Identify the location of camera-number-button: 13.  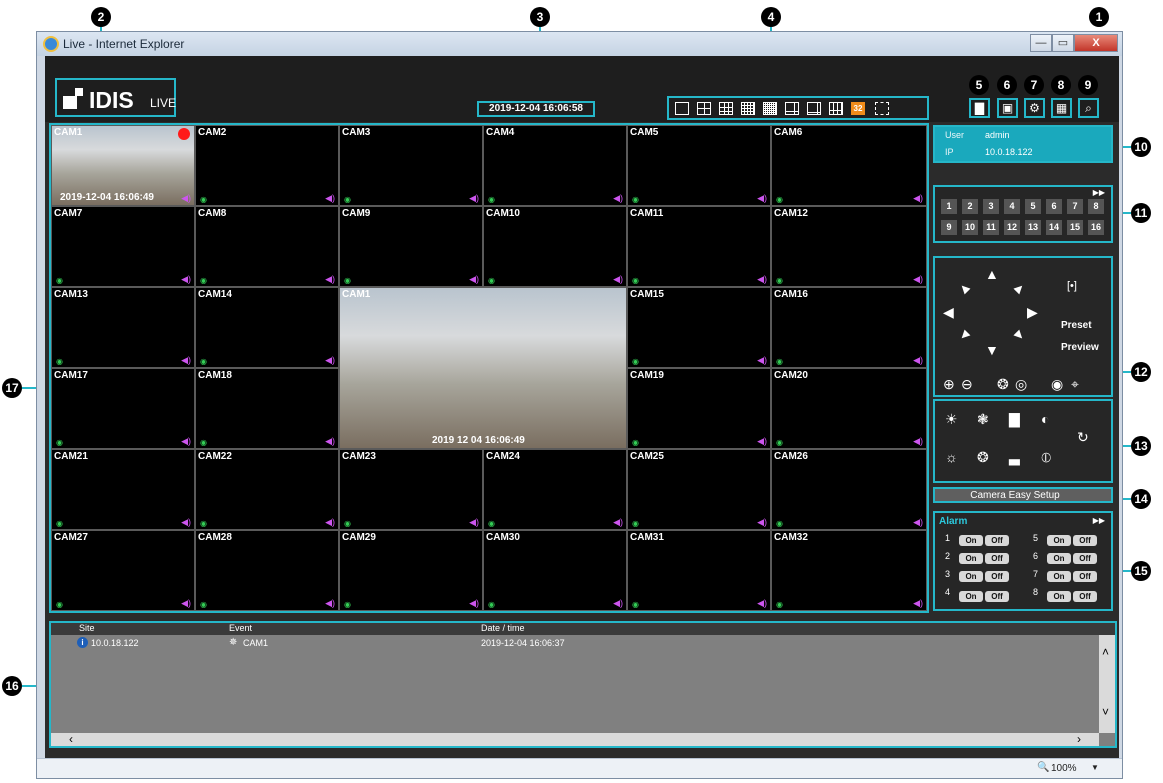
(1033, 227).